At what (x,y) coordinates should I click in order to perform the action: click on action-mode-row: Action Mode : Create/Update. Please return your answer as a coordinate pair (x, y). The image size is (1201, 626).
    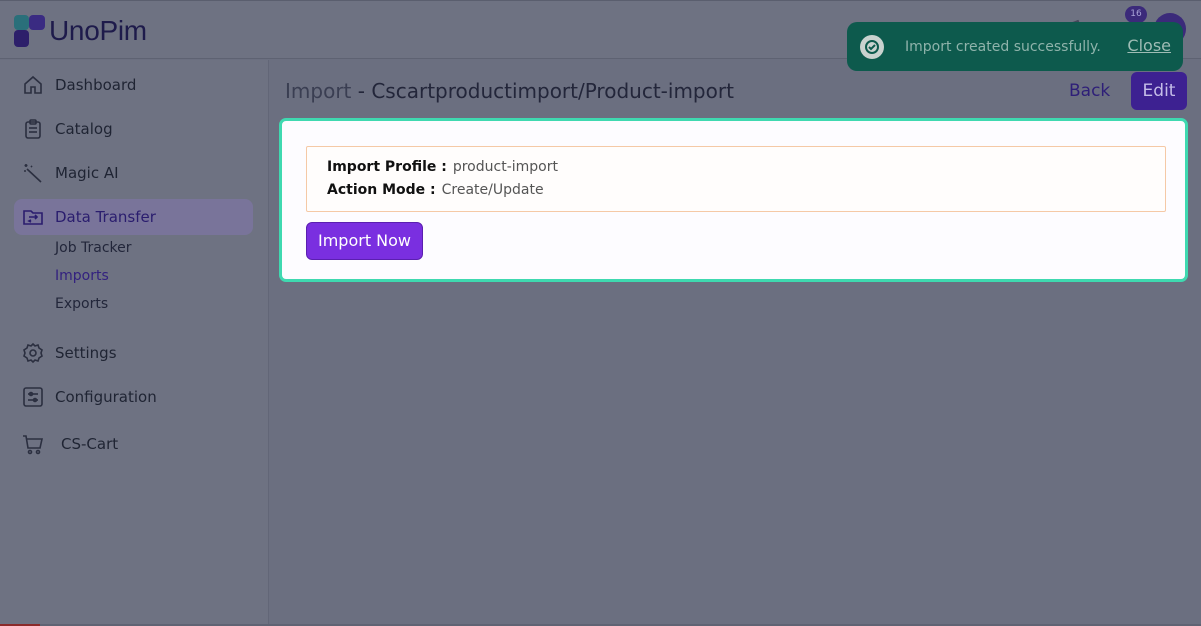
    Looking at the image, I should click on (435, 190).